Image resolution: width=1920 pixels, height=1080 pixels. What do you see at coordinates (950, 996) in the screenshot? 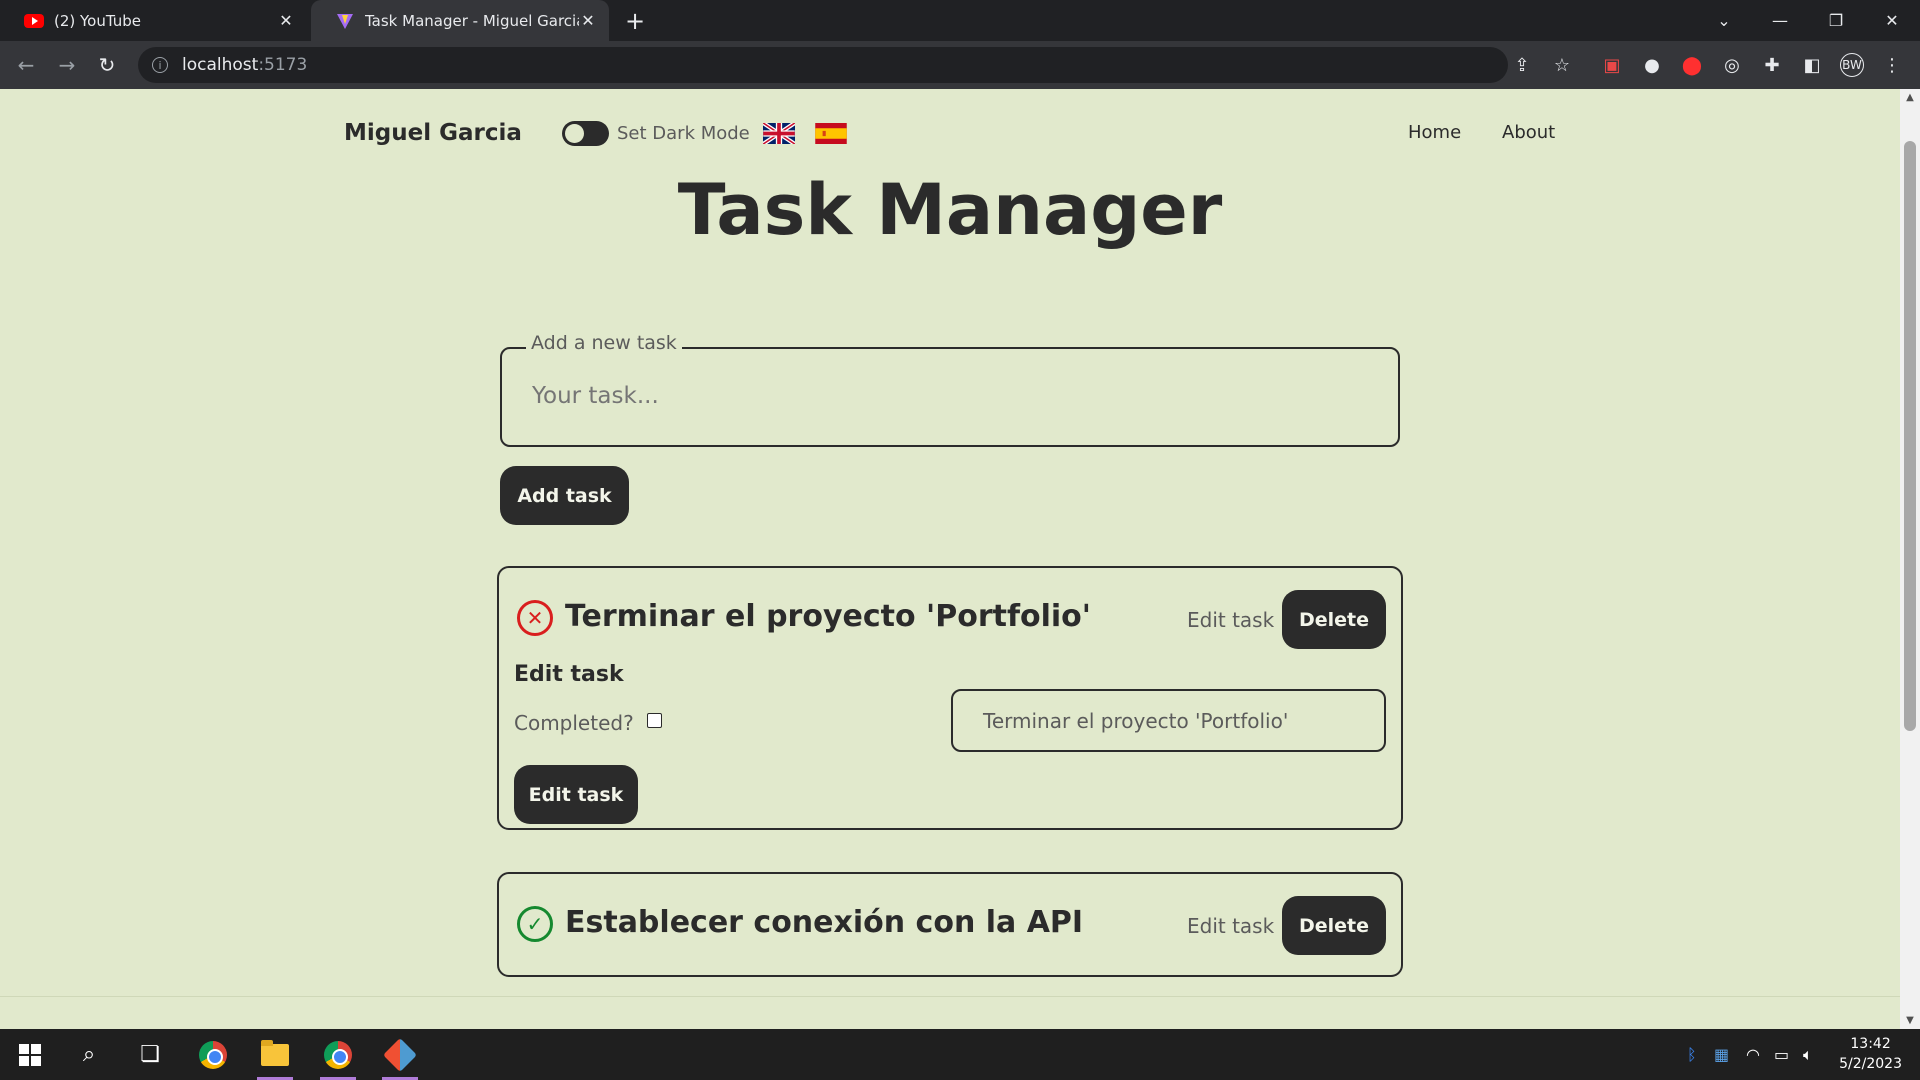
I see `divider` at bounding box center [950, 996].